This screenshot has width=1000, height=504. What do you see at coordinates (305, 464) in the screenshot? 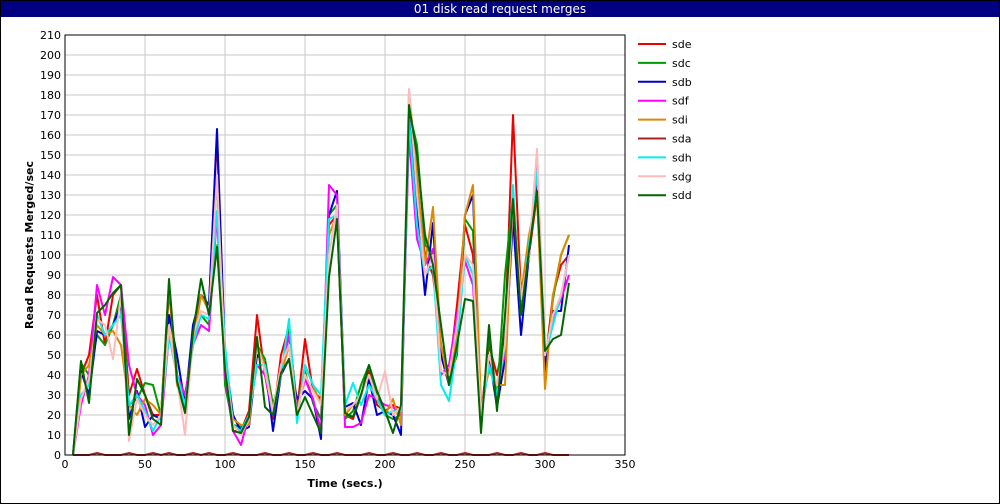
I see `x-tick-label: 150` at bounding box center [305, 464].